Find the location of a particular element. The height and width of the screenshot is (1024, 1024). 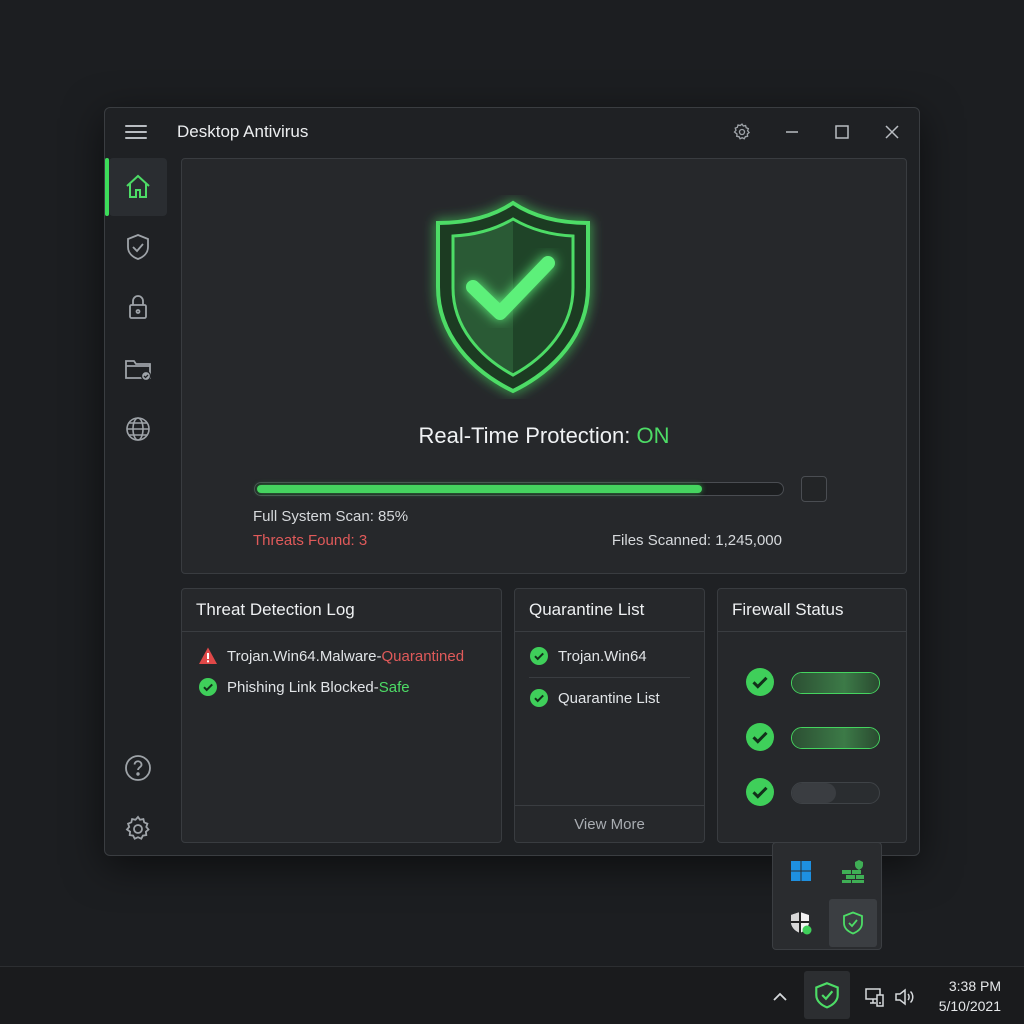

firewall-status-panel: Firewall Status is located at coordinates (812, 715).